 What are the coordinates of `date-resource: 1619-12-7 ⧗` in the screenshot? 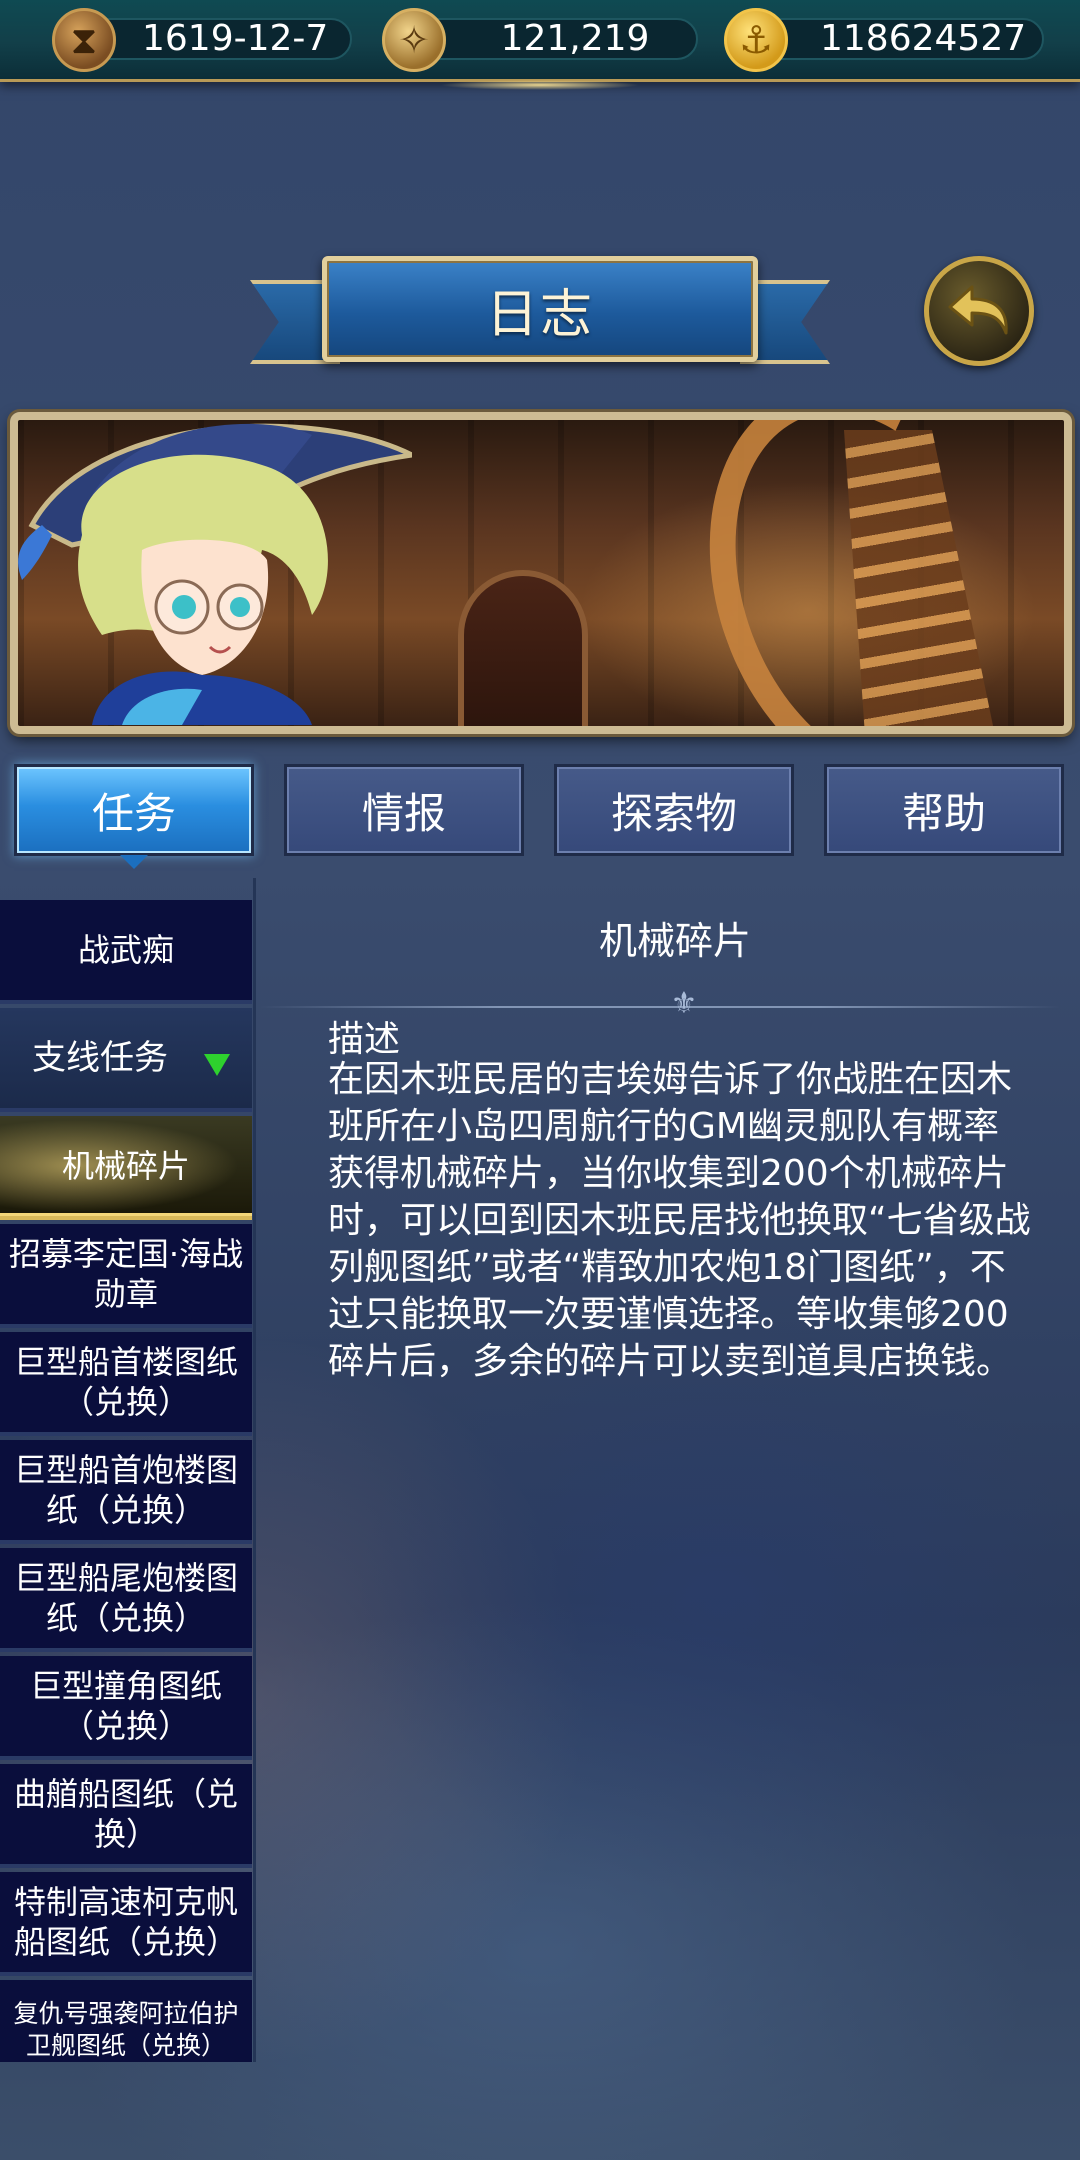 It's located at (202, 40).